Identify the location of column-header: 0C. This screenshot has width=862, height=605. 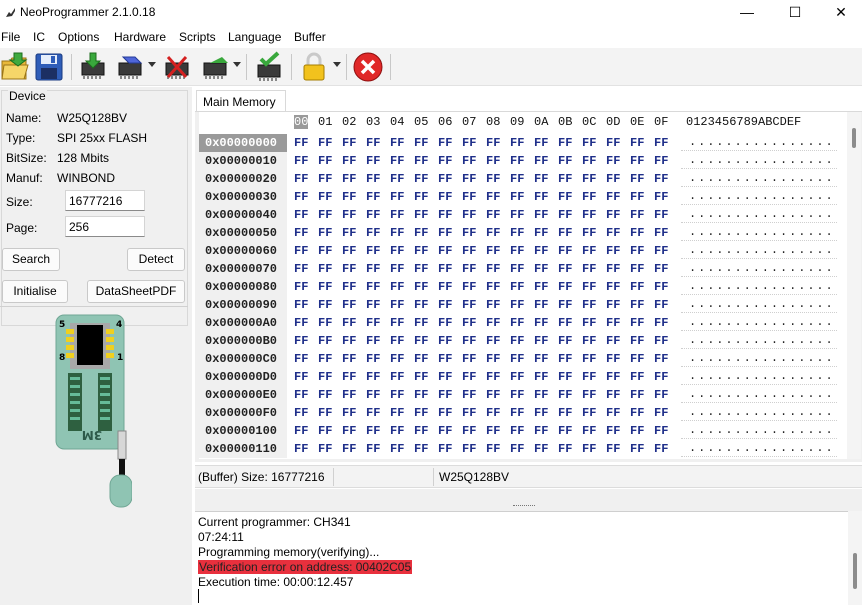
(589, 122).